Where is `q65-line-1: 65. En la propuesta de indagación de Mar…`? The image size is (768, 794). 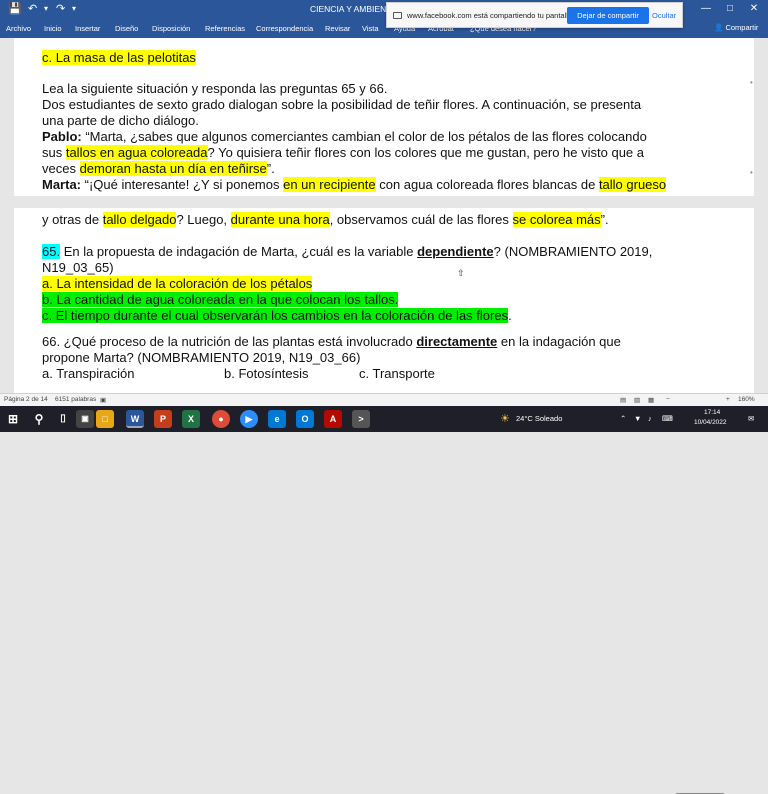 q65-line-1: 65. En la propuesta de indagación de Mar… is located at coordinates (347, 252).